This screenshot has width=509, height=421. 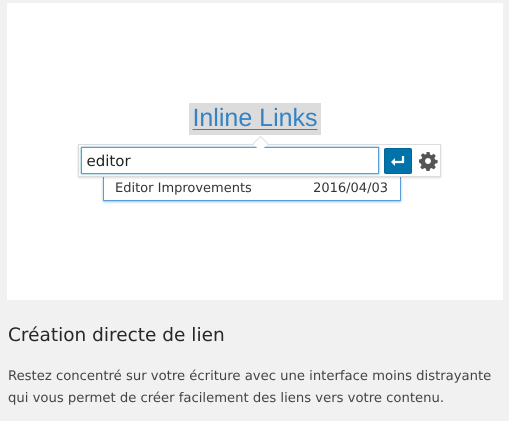 I want to click on link-text: Inline Links, so click(x=255, y=119).